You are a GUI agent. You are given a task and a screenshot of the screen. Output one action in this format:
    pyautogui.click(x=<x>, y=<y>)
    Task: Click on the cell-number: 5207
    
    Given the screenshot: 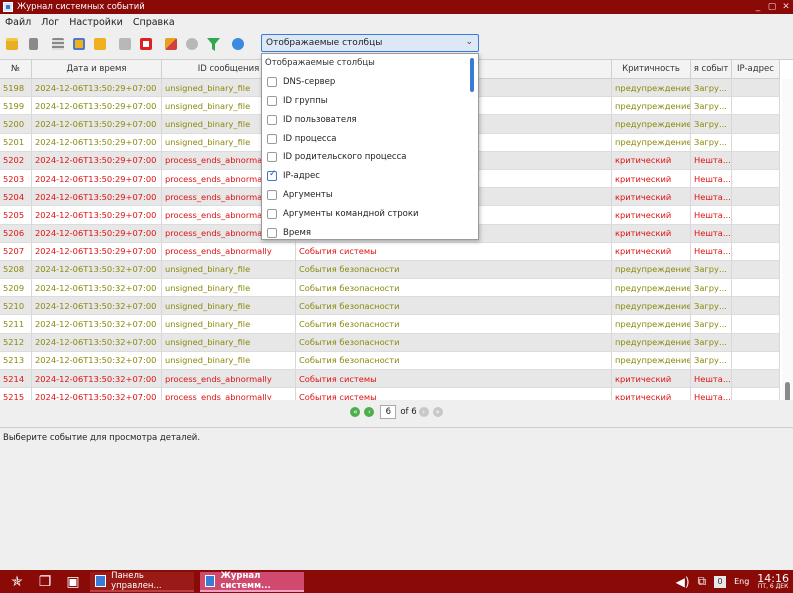 What is the action you would take?
    pyautogui.click(x=16, y=251)
    